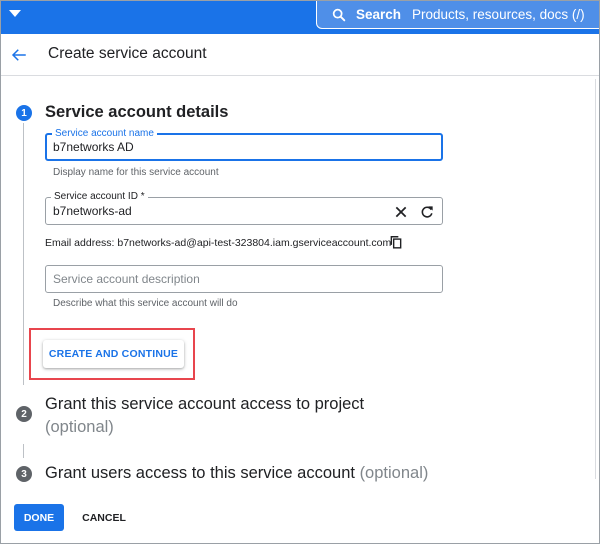 Image resolution: width=600 pixels, height=544 pixels. I want to click on service-account-name-field: Service account name, so click(244, 144).